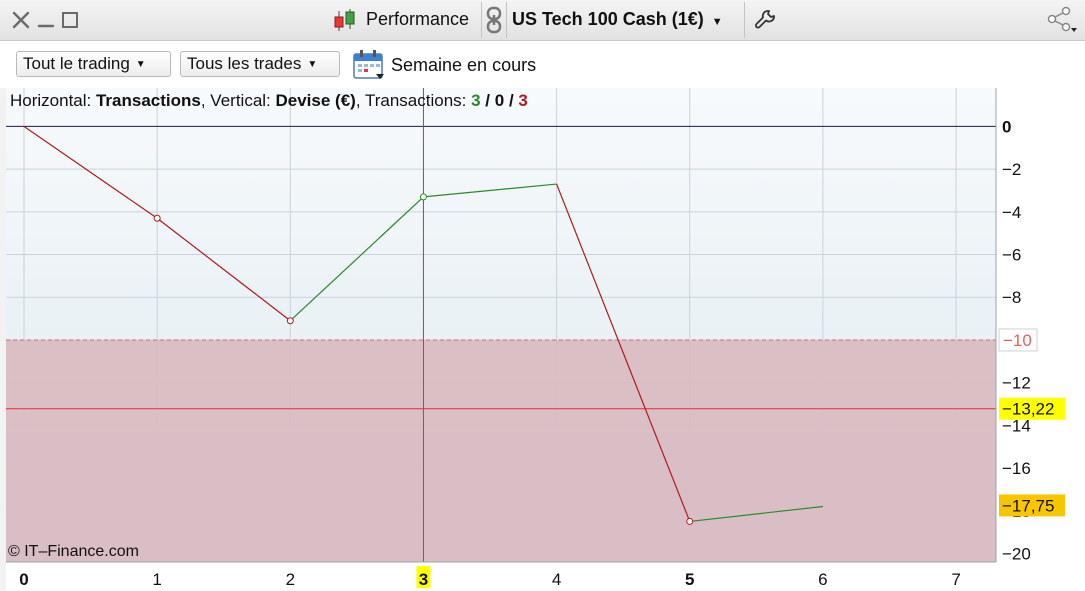 The width and height of the screenshot is (1085, 591). Describe the element at coordinates (556, 579) in the screenshot. I see `x-tick-label: 4` at that location.